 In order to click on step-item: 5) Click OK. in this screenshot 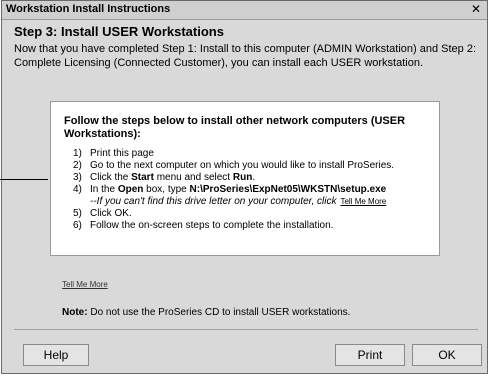, I will do `click(253, 214)`.